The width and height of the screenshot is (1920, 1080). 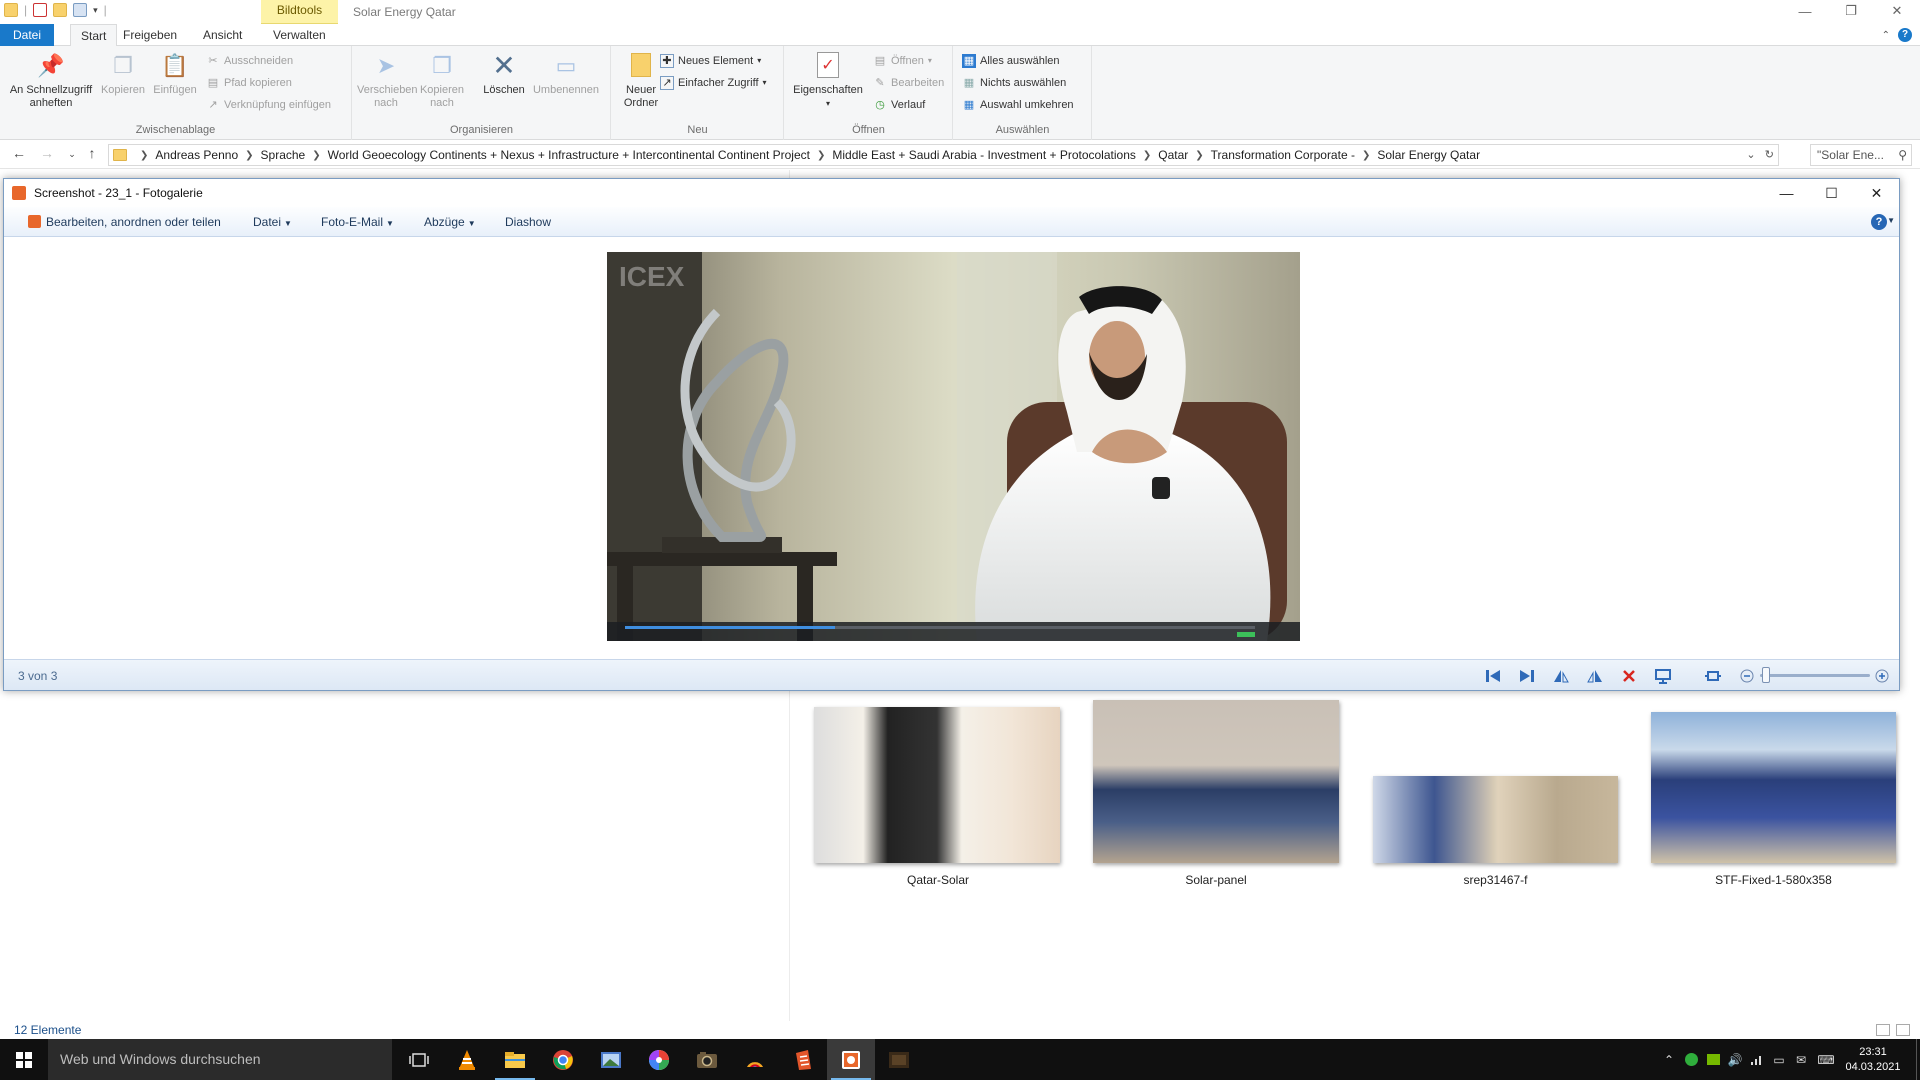 I want to click on back-arrow-icon: ←, so click(x=19, y=153).